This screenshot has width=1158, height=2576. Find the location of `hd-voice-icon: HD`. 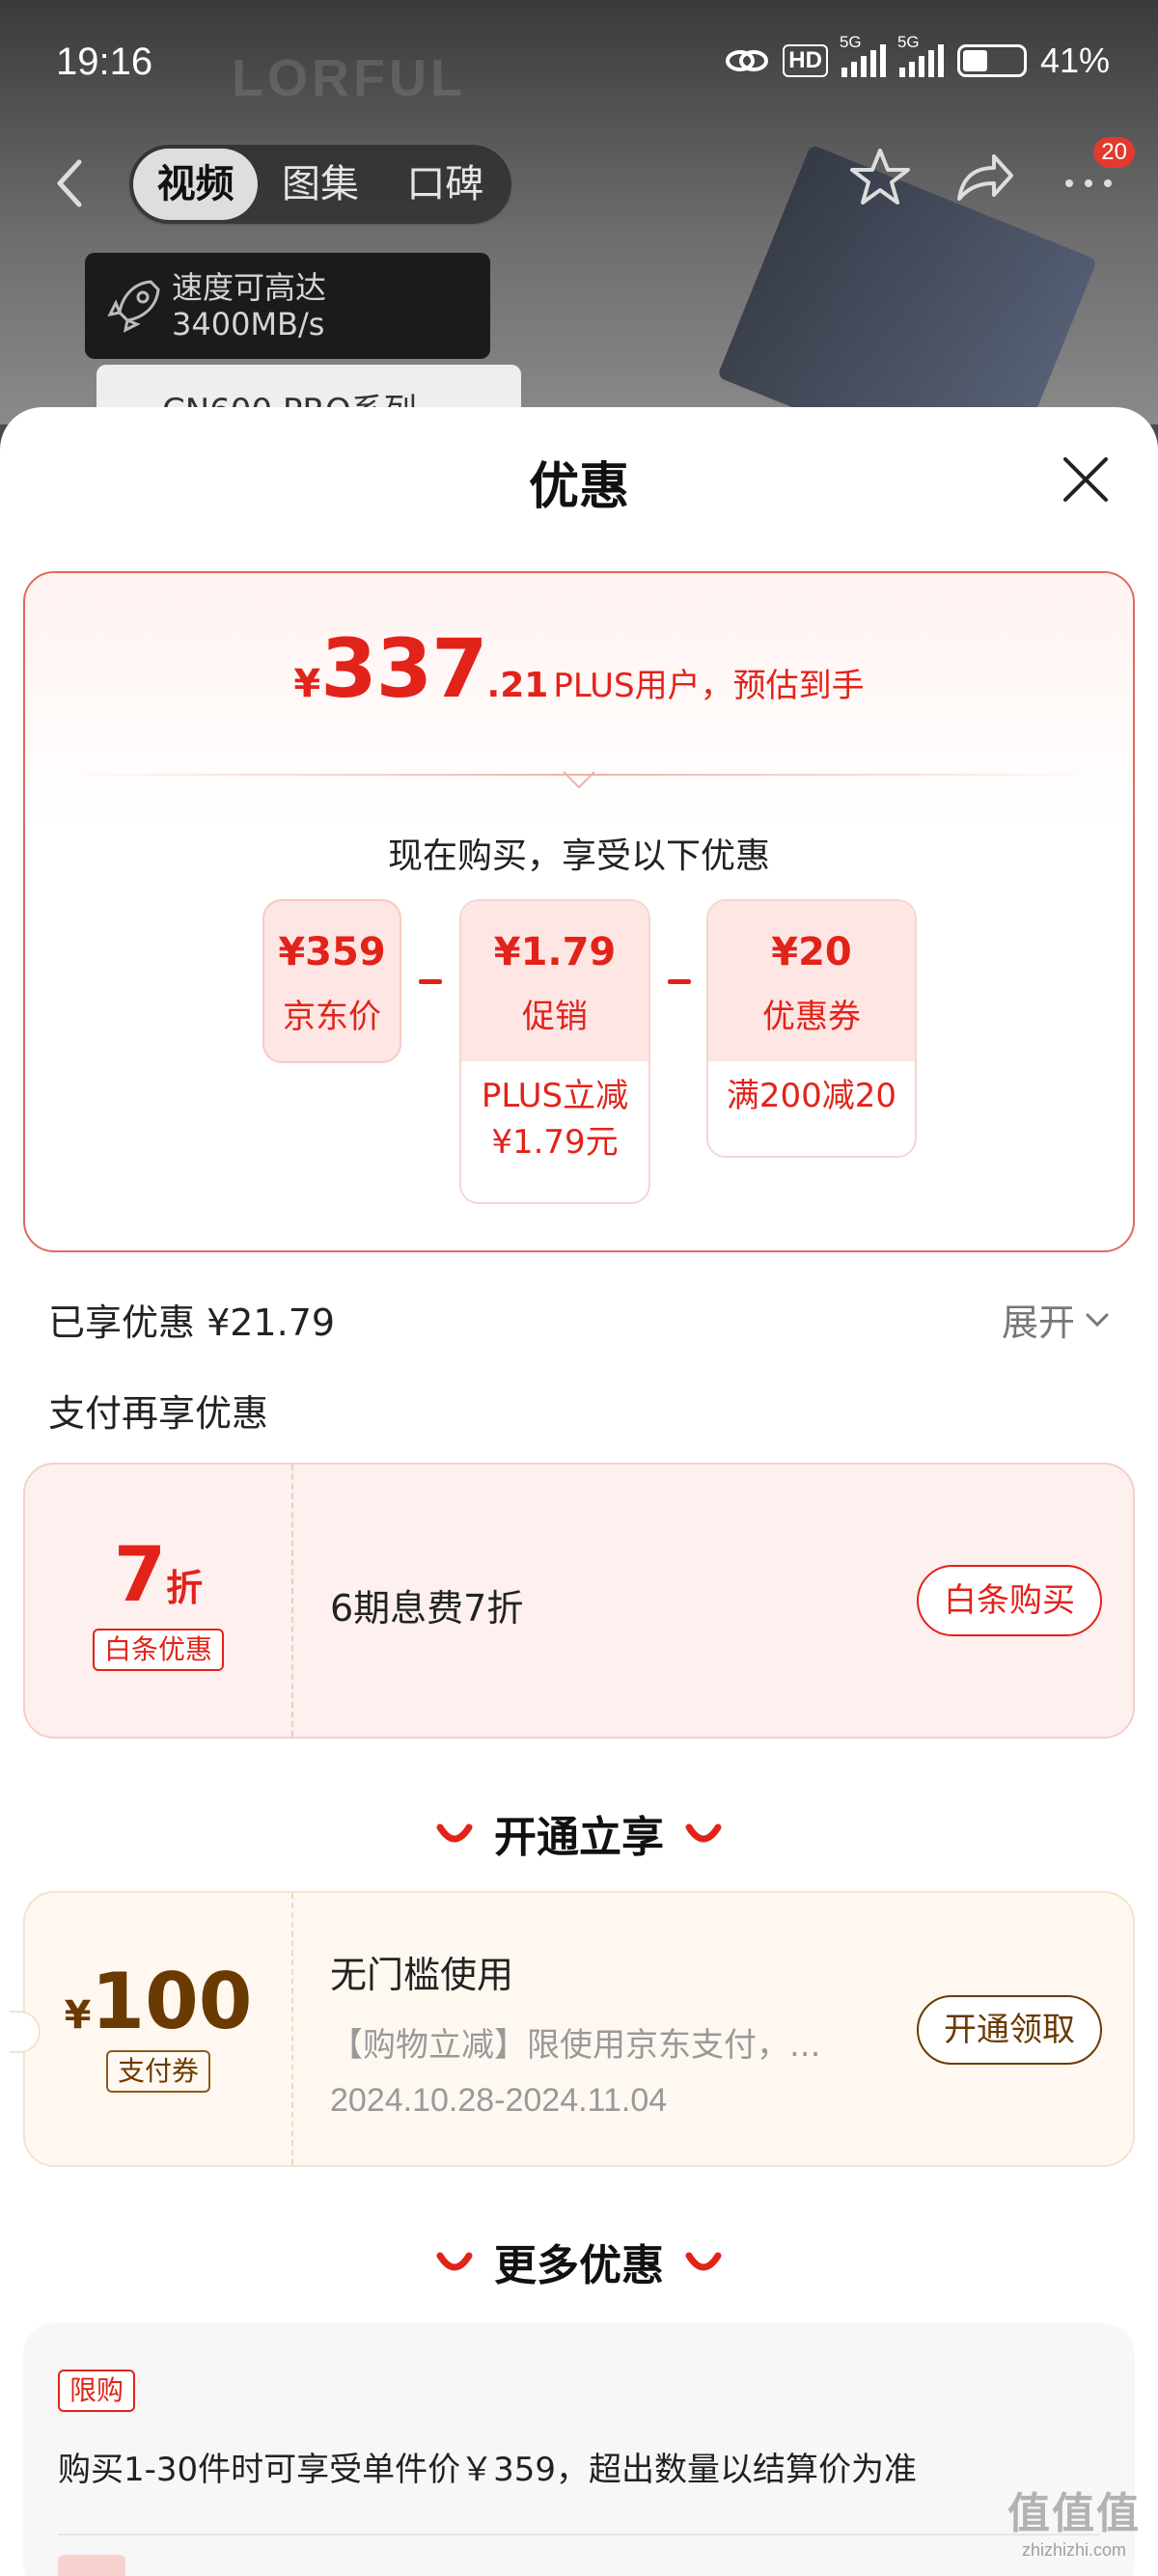

hd-voice-icon: HD is located at coordinates (805, 60).